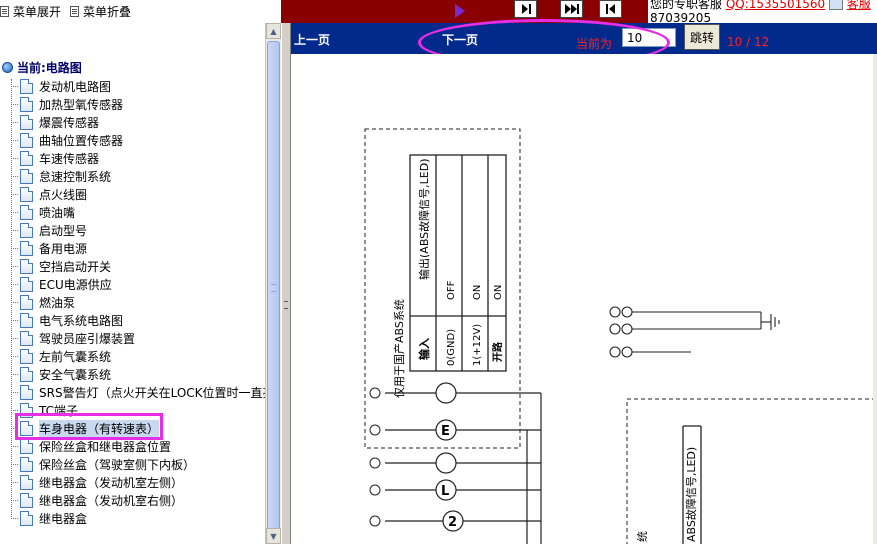 This screenshot has height=547, width=877. I want to click on globe-icon, so click(7, 67).